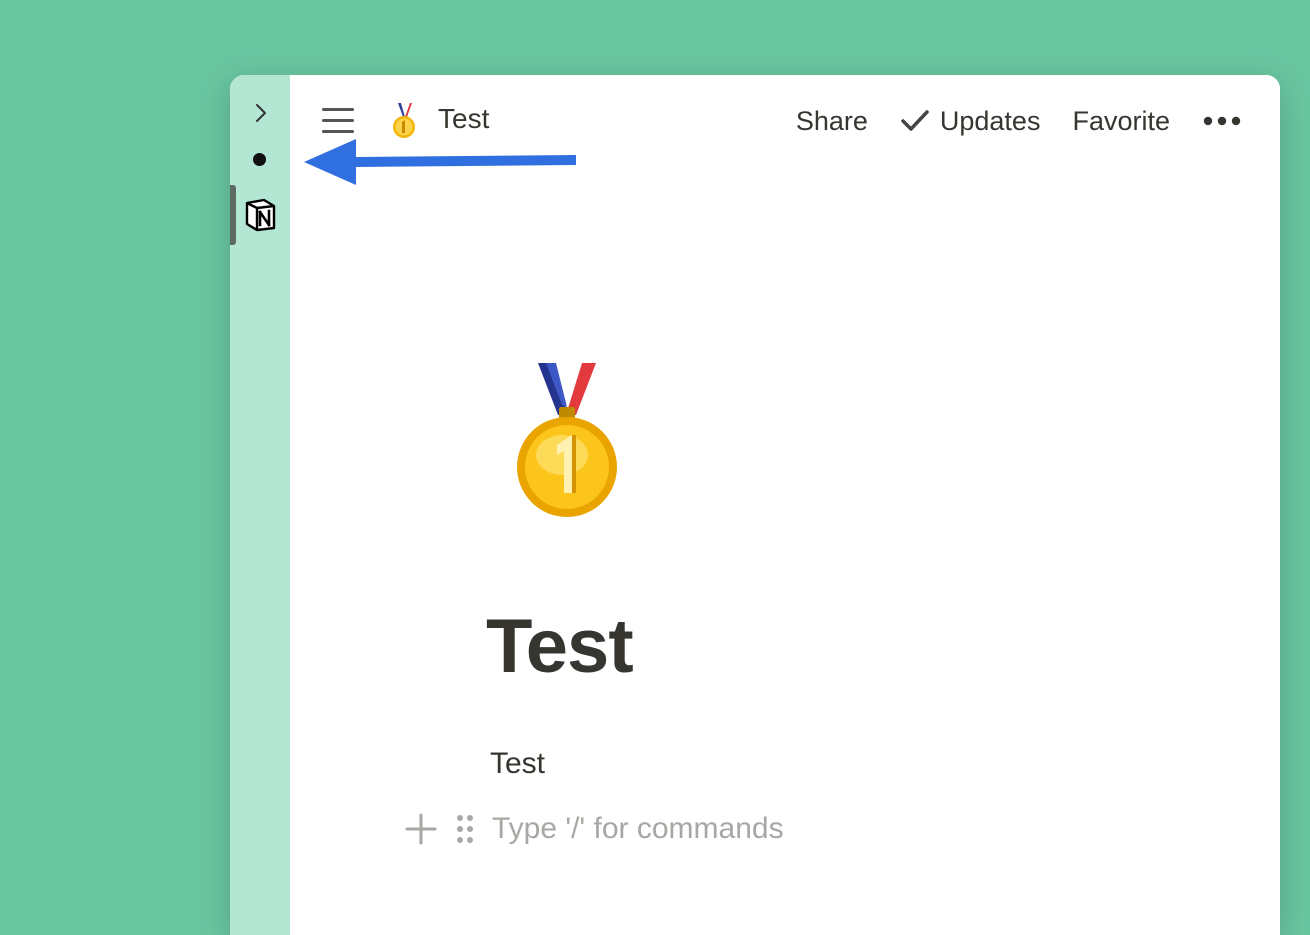 The image size is (1310, 935). Describe the element at coordinates (421, 829) in the screenshot. I see `plus-icon` at that location.